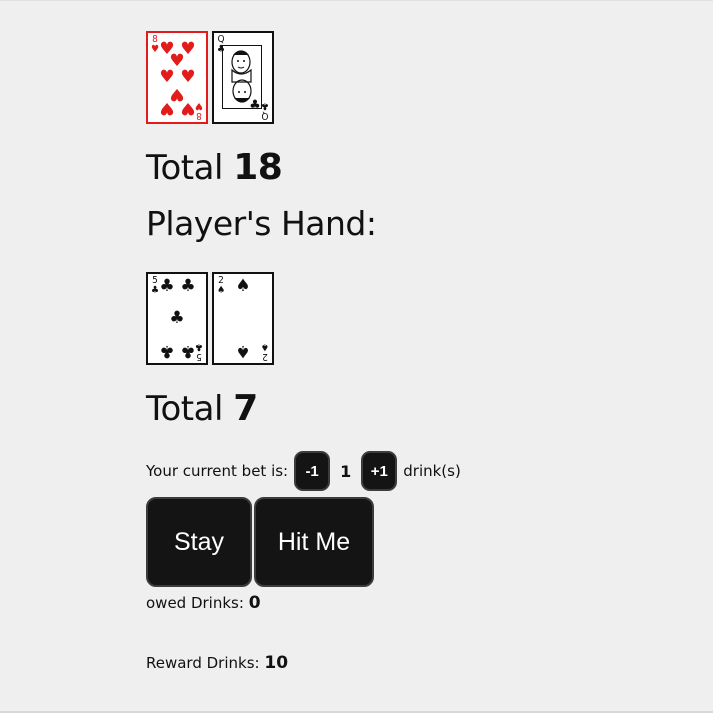 This screenshot has height=713, width=713. What do you see at coordinates (265, 115) in the screenshot?
I see `card-rank: Q` at bounding box center [265, 115].